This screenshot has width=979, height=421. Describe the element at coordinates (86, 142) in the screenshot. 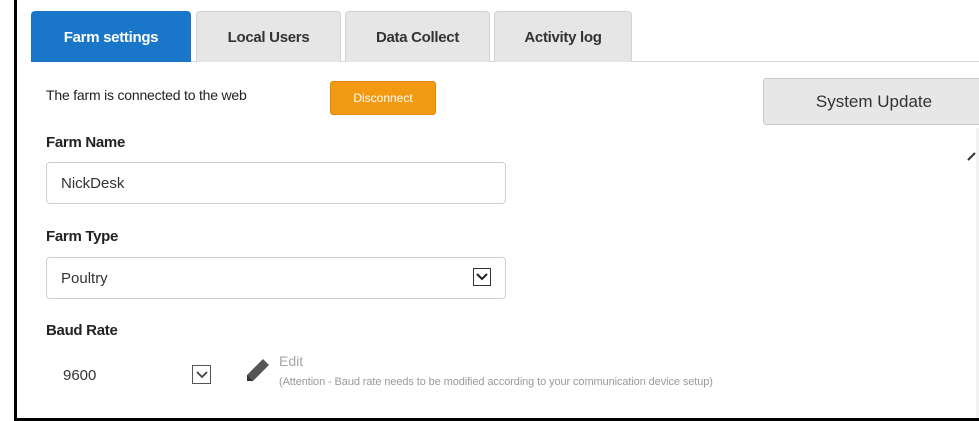

I see `farm-name-label: Farm Name` at that location.